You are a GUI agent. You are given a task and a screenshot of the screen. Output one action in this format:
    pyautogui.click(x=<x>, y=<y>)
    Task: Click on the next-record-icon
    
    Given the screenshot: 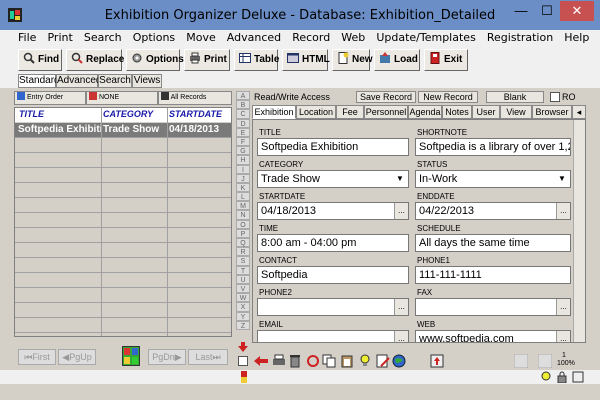 What is the action you would take?
    pyautogui.click(x=545, y=361)
    